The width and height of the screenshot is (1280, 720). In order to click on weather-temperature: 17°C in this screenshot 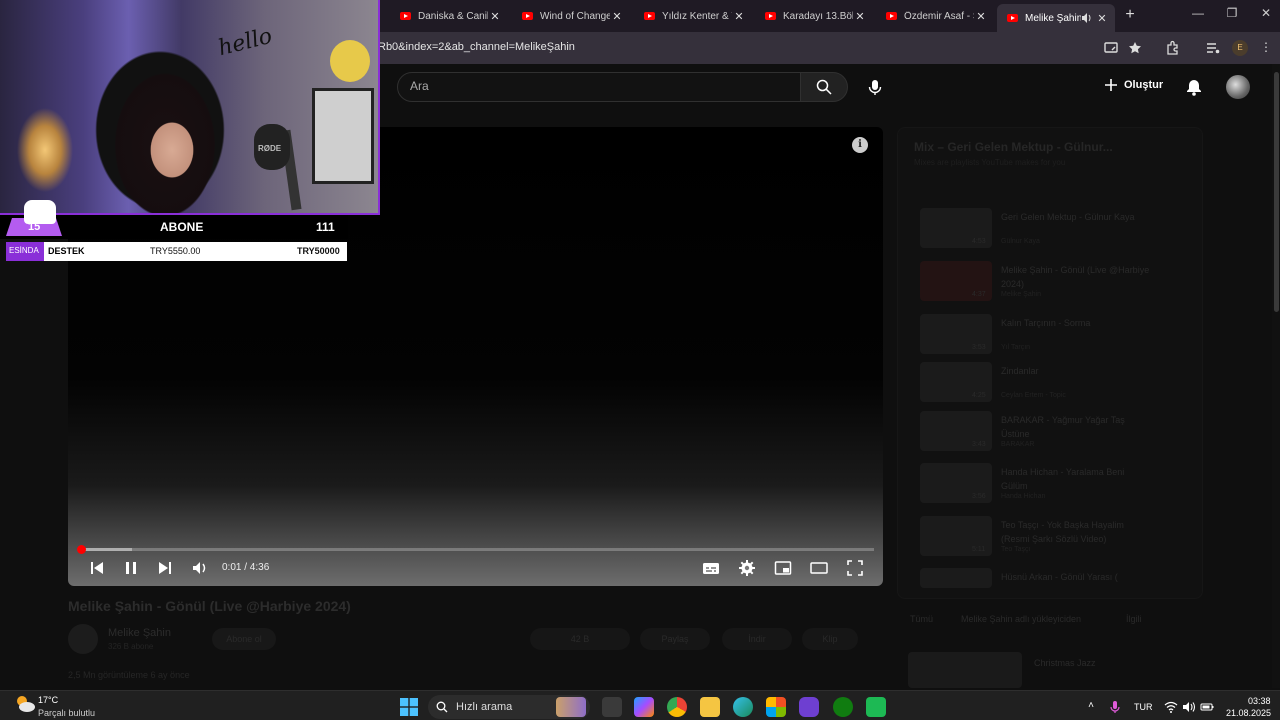, I will do `click(48, 700)`.